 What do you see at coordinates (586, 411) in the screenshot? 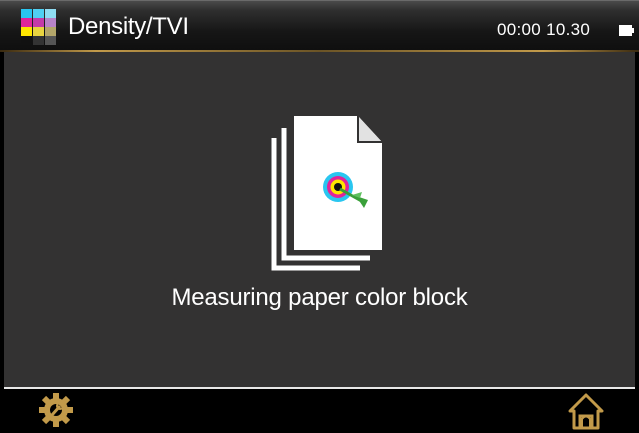
I see `home-icon` at bounding box center [586, 411].